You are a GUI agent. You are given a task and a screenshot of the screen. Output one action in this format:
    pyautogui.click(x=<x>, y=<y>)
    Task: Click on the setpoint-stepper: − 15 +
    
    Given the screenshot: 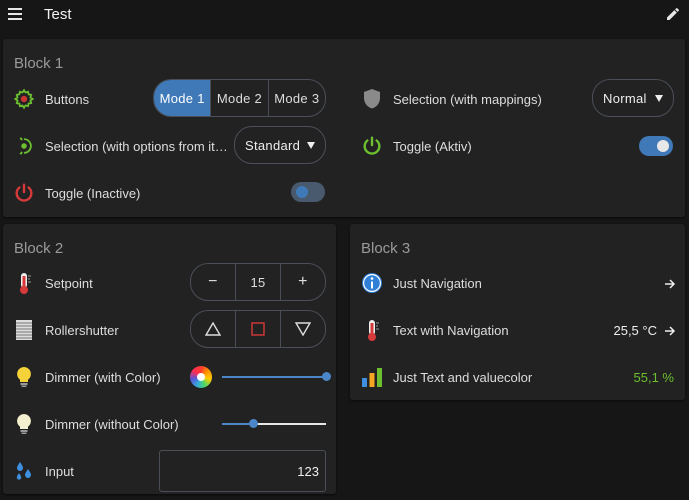 What is the action you would take?
    pyautogui.click(x=258, y=282)
    